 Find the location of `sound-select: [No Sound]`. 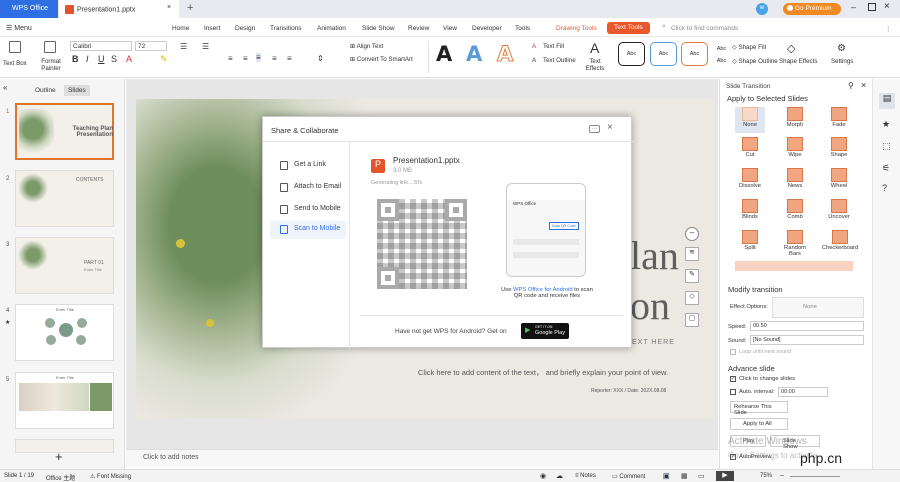

sound-select: [No Sound] is located at coordinates (807, 340).